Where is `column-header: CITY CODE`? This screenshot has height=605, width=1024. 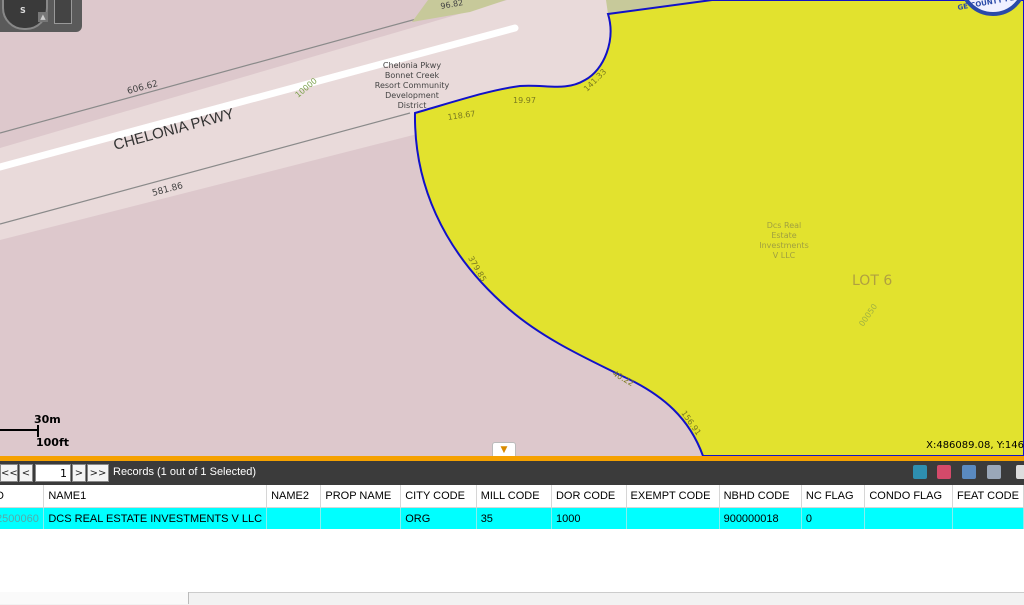
column-header: CITY CODE is located at coordinates (438, 496).